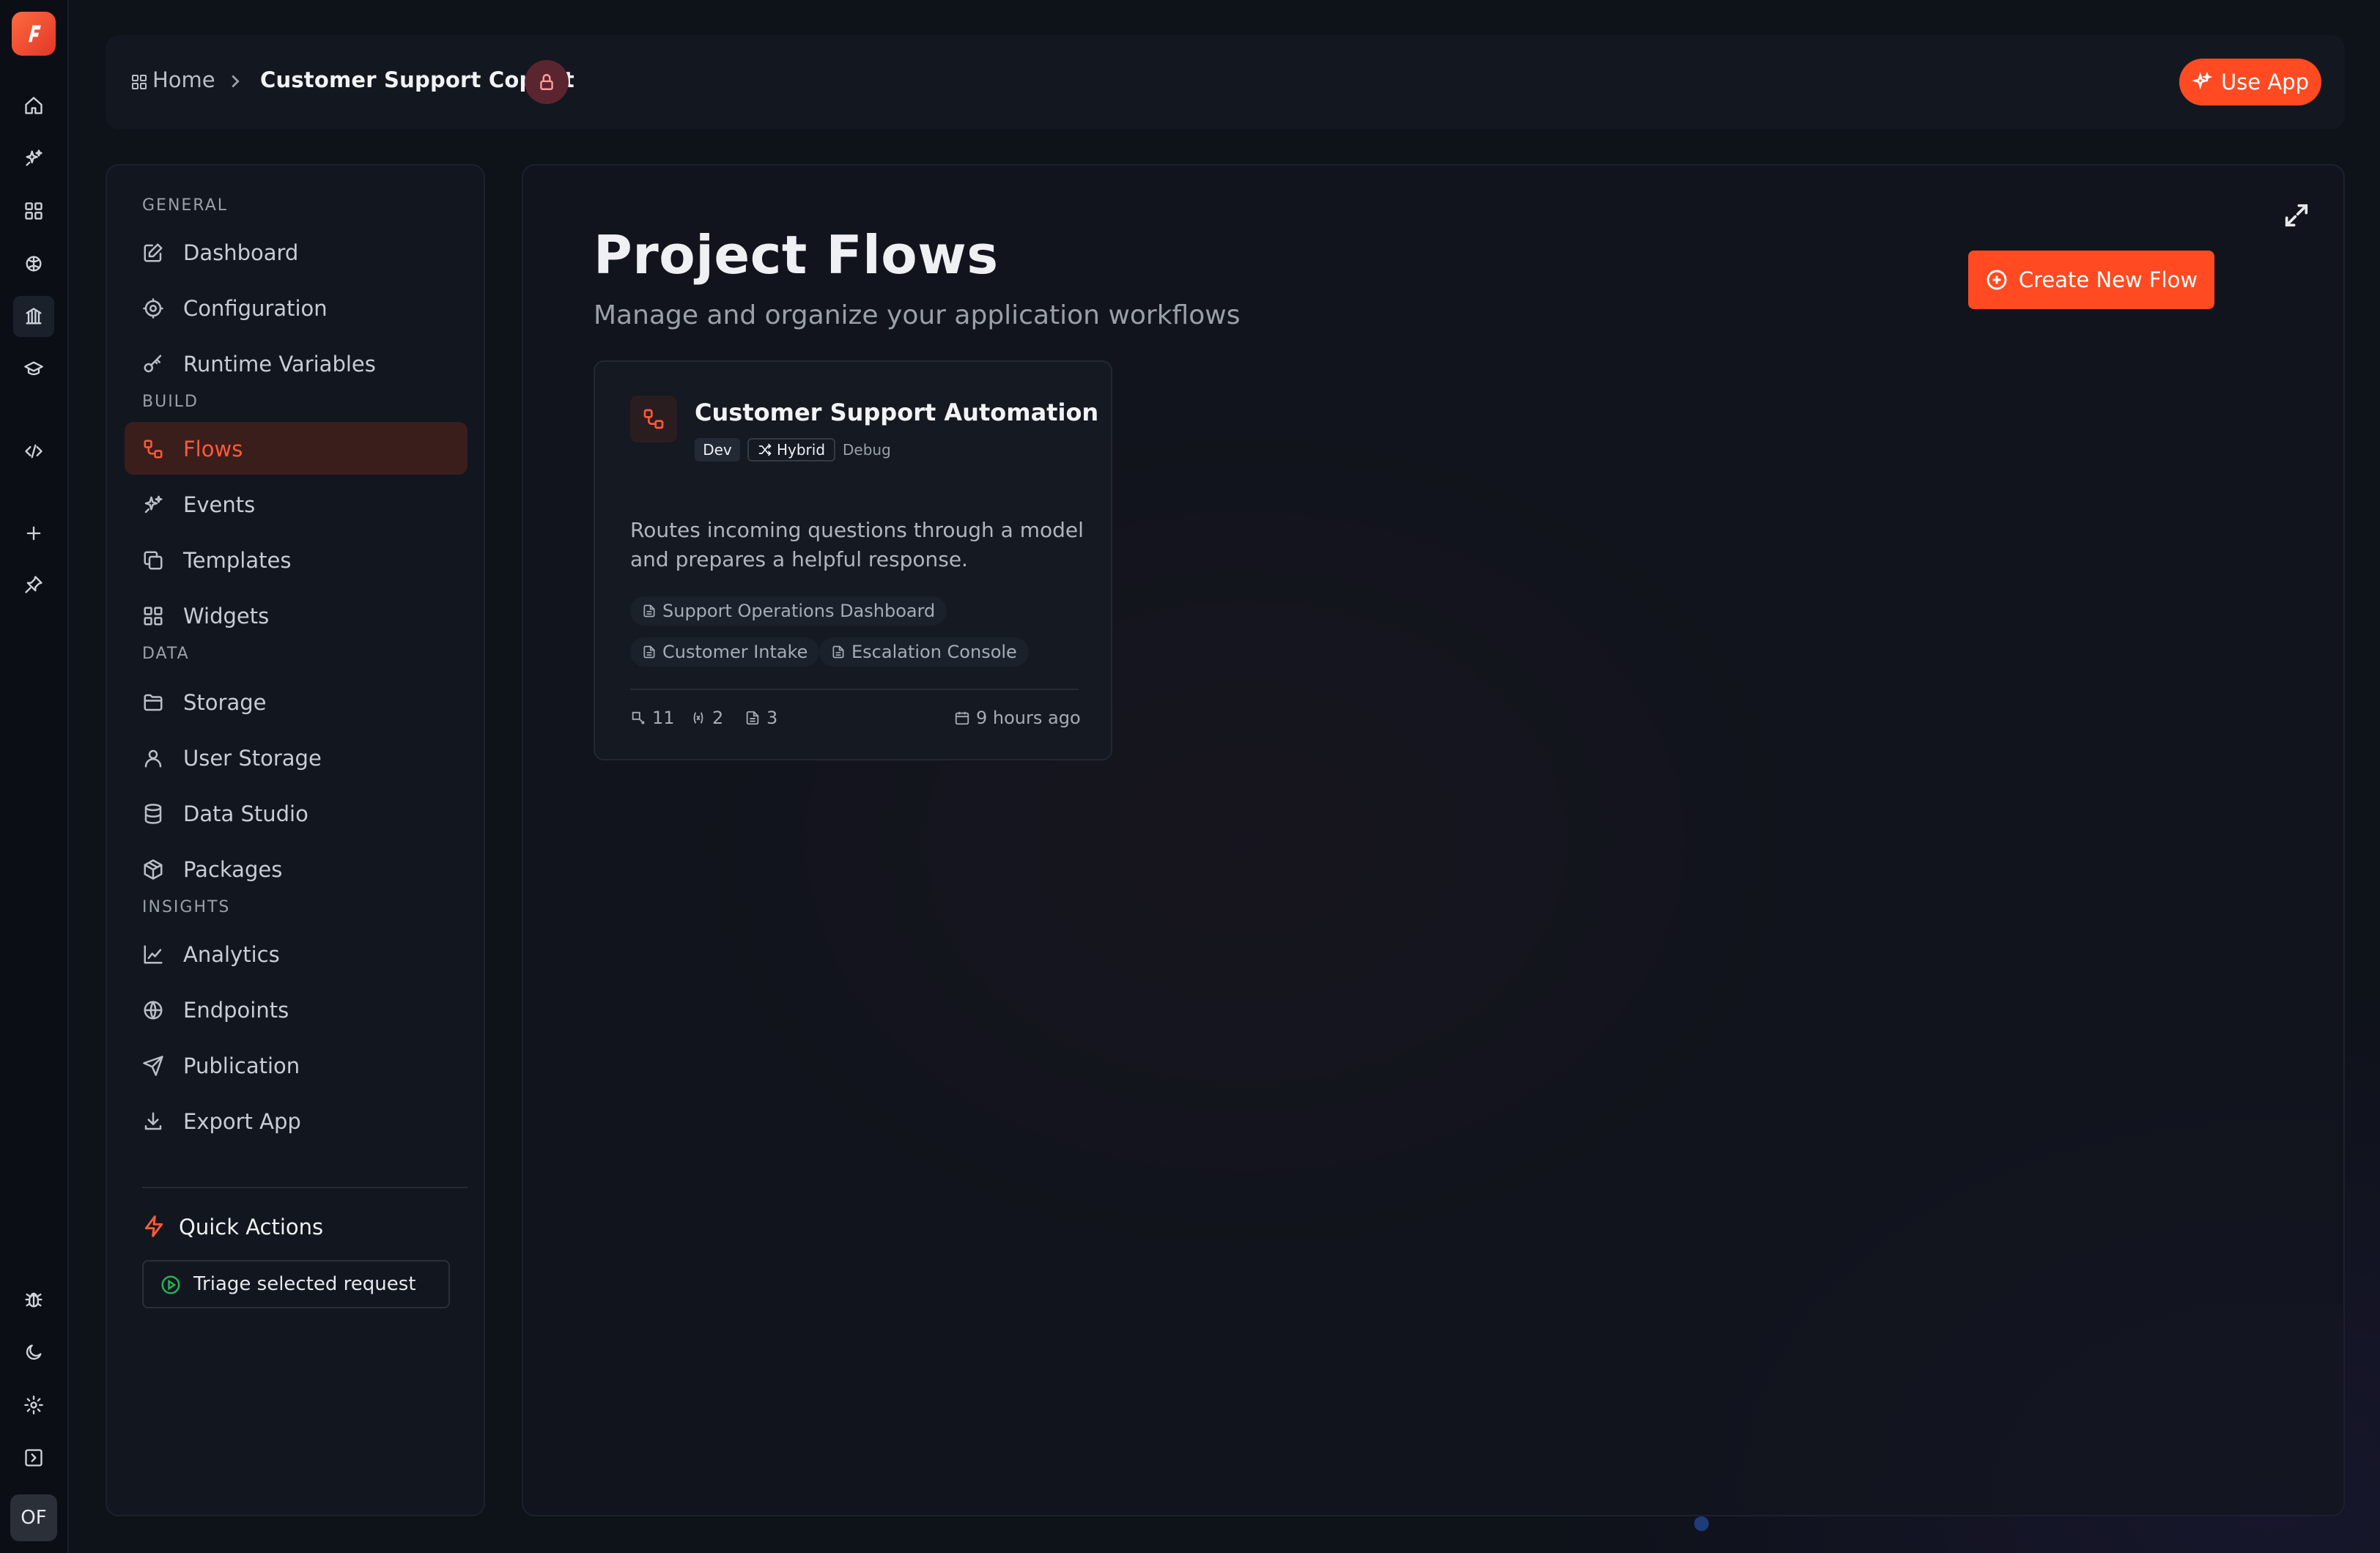  Describe the element at coordinates (296, 307) in the screenshot. I see `nav-item-configuration: Configuration` at that location.